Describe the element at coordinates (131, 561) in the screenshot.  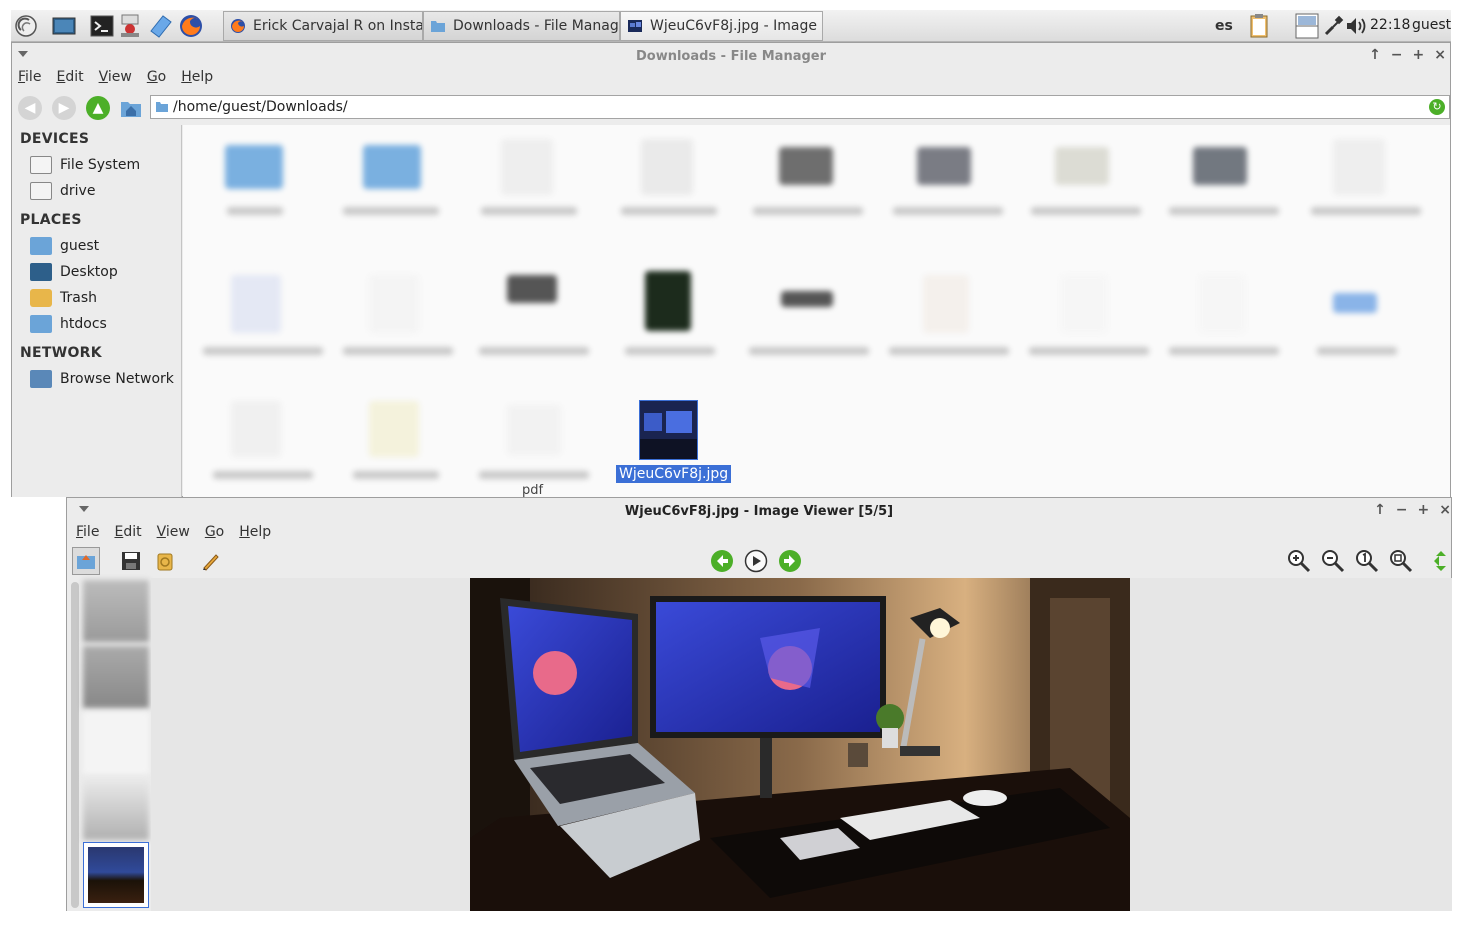
I see `save-icon` at that location.